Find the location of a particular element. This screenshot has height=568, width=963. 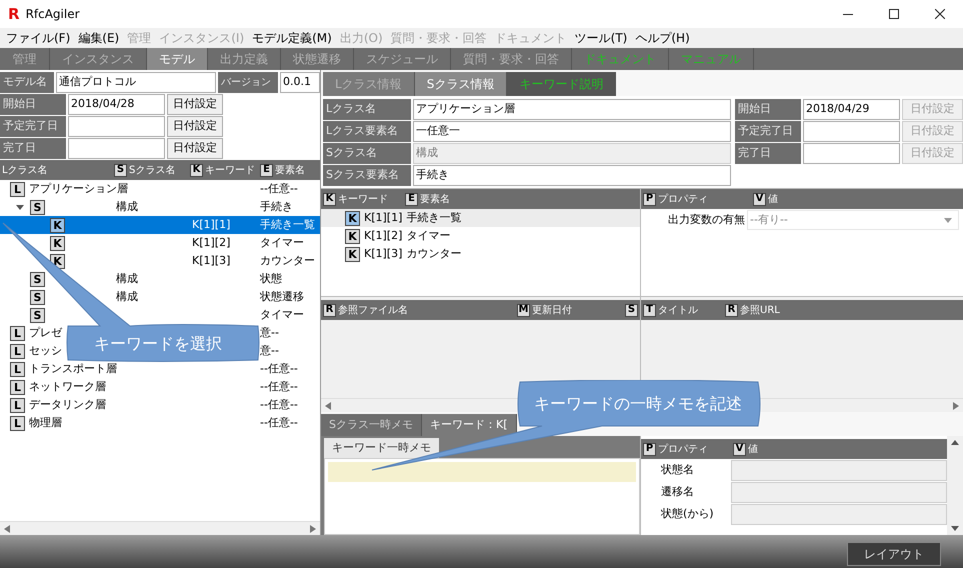

element-label: 手続き一覧 is located at coordinates (434, 218).